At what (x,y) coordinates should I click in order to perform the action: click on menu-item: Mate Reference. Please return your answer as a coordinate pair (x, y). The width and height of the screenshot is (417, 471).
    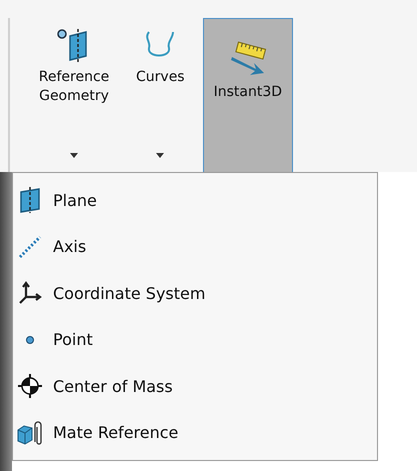
    Looking at the image, I should click on (195, 433).